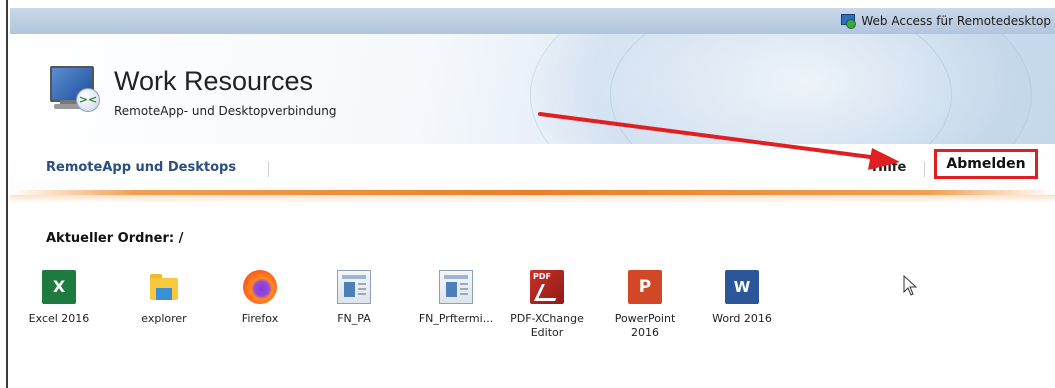  What do you see at coordinates (532, 199) in the screenshot?
I see `header-accent-shadow` at bounding box center [532, 199].